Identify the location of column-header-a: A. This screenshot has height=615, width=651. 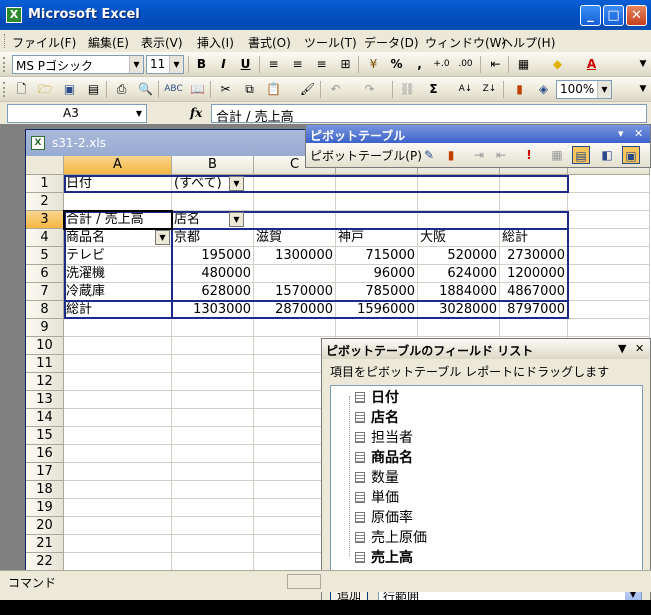
(118, 165).